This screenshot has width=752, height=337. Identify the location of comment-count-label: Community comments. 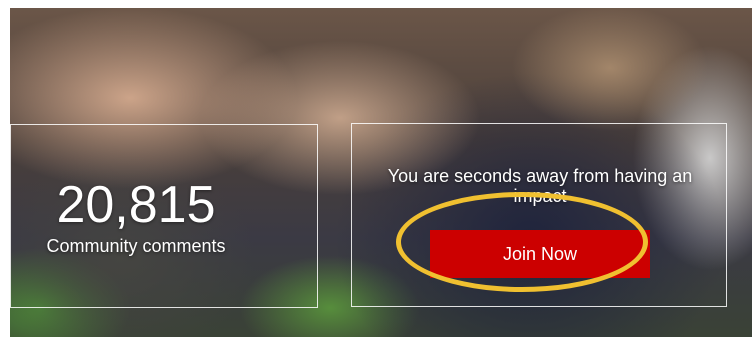
(136, 246).